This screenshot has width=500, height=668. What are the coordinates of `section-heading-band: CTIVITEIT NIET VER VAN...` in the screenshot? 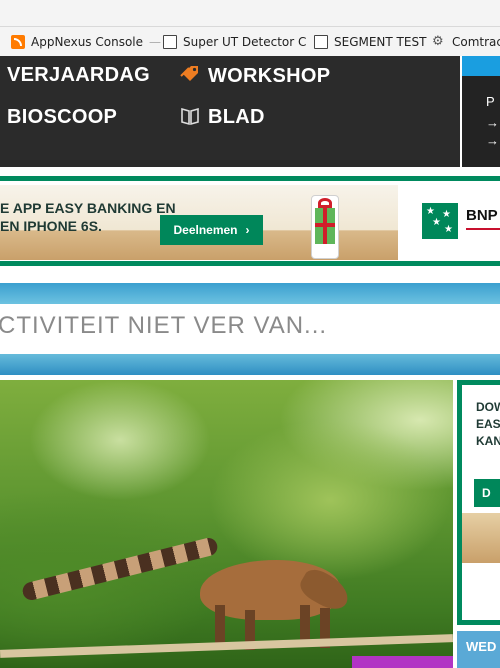 It's located at (250, 329).